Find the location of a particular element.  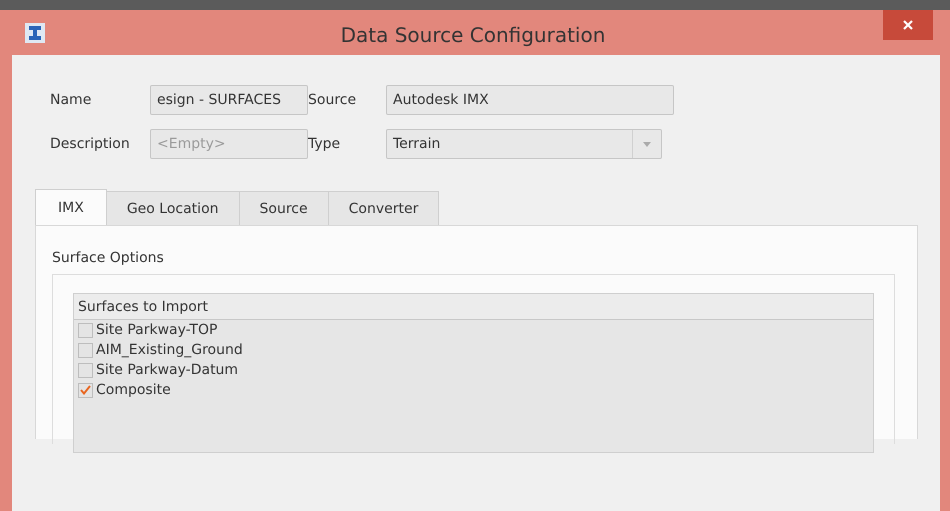

tab: Source is located at coordinates (283, 208).